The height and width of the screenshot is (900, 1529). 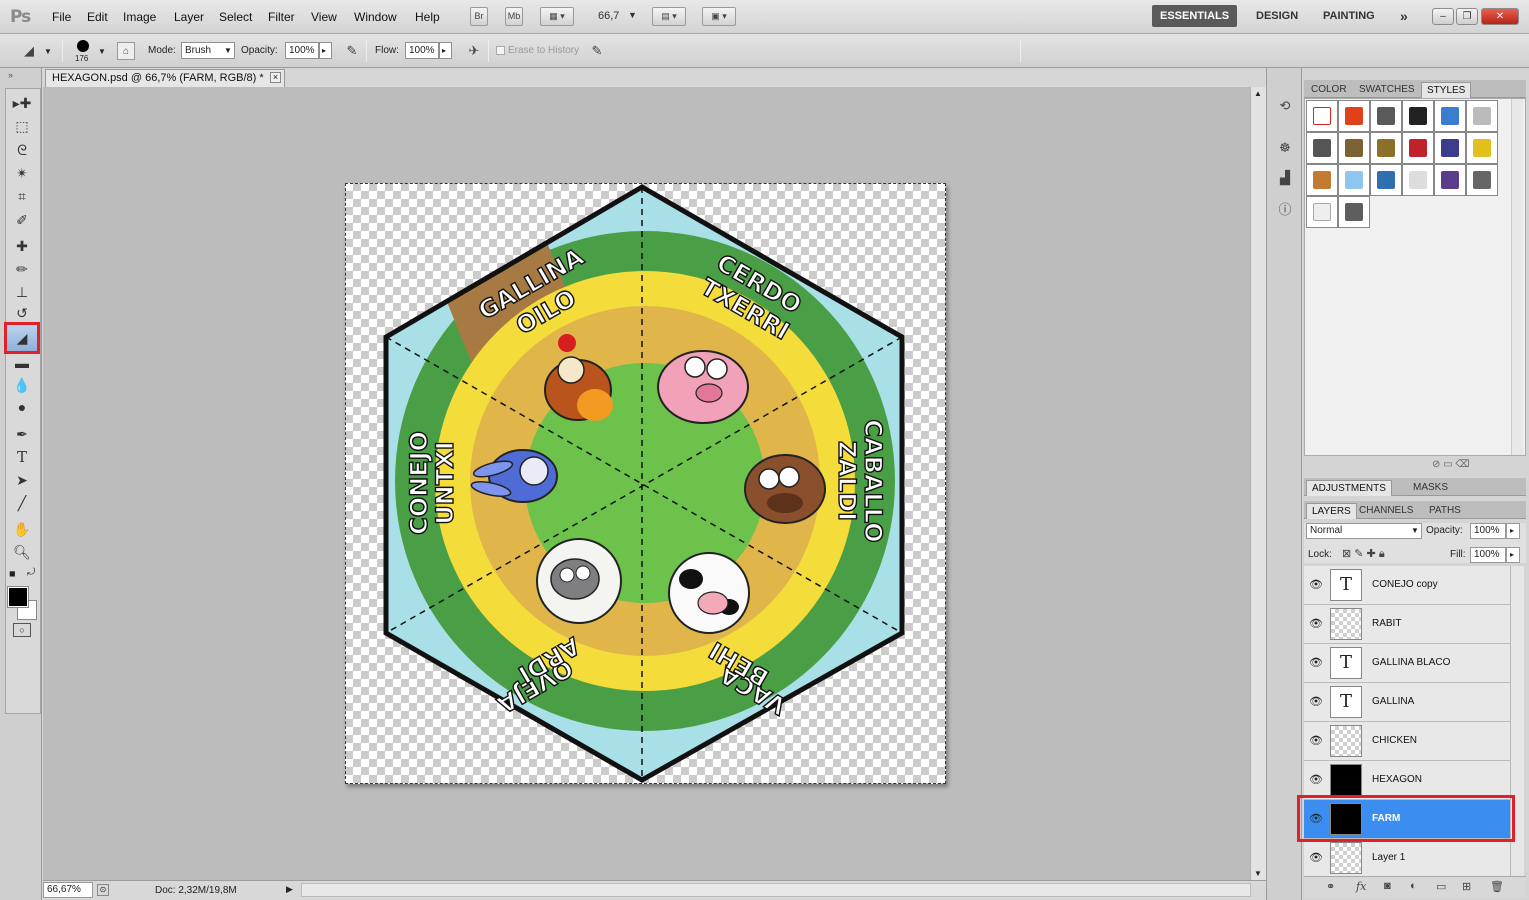 I want to click on zoom-field: 66,67%, so click(x=68, y=890).